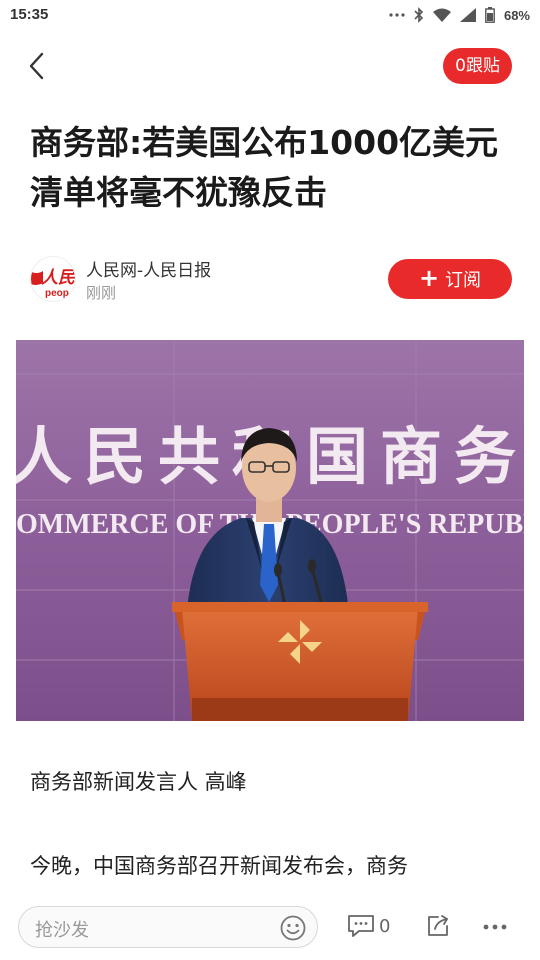 This screenshot has height=960, width=540. I want to click on more-dots-icon, so click(397, 15).